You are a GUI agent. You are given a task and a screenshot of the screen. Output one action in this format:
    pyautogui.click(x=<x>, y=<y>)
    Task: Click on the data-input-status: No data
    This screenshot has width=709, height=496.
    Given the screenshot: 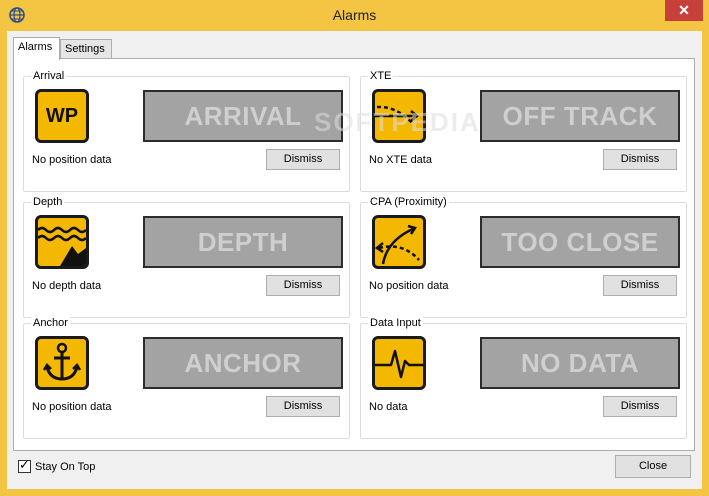 What is the action you would take?
    pyautogui.click(x=388, y=407)
    